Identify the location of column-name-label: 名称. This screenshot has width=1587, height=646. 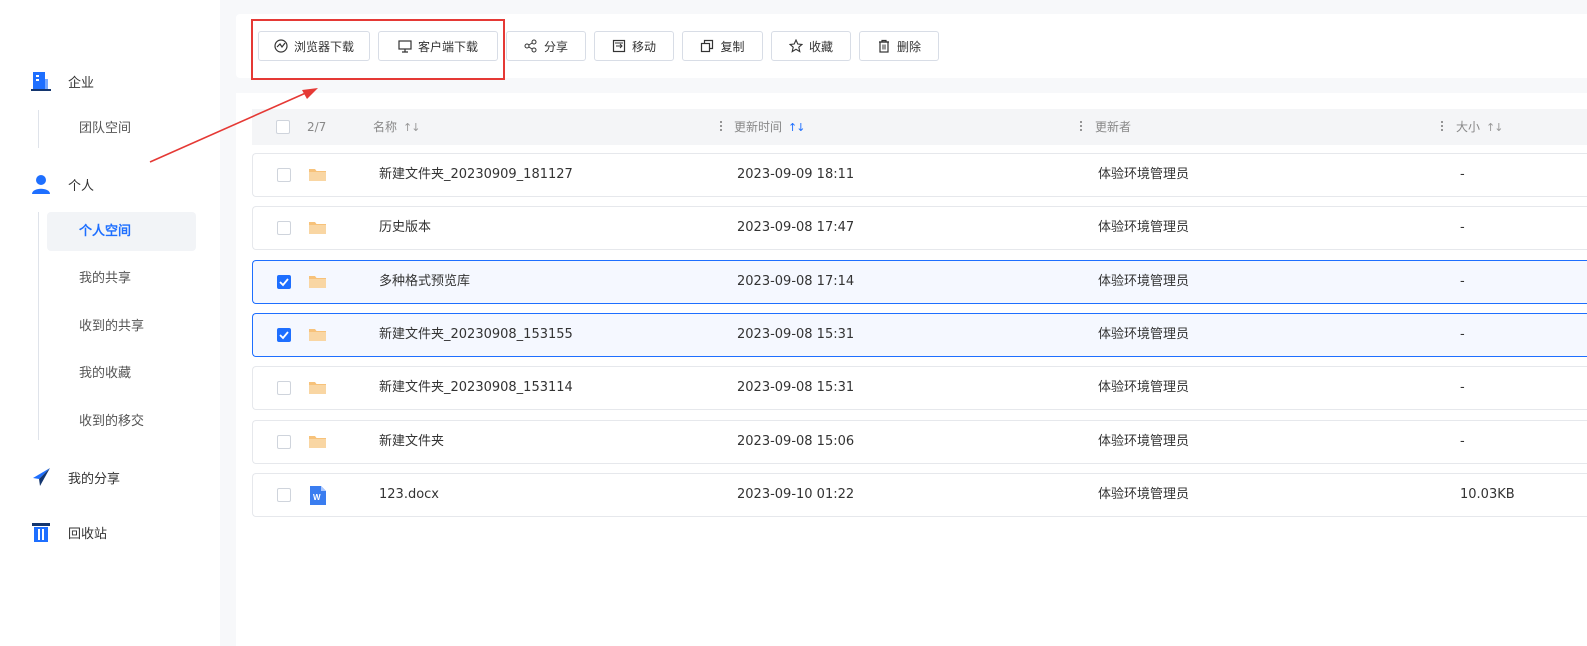
(385, 127).